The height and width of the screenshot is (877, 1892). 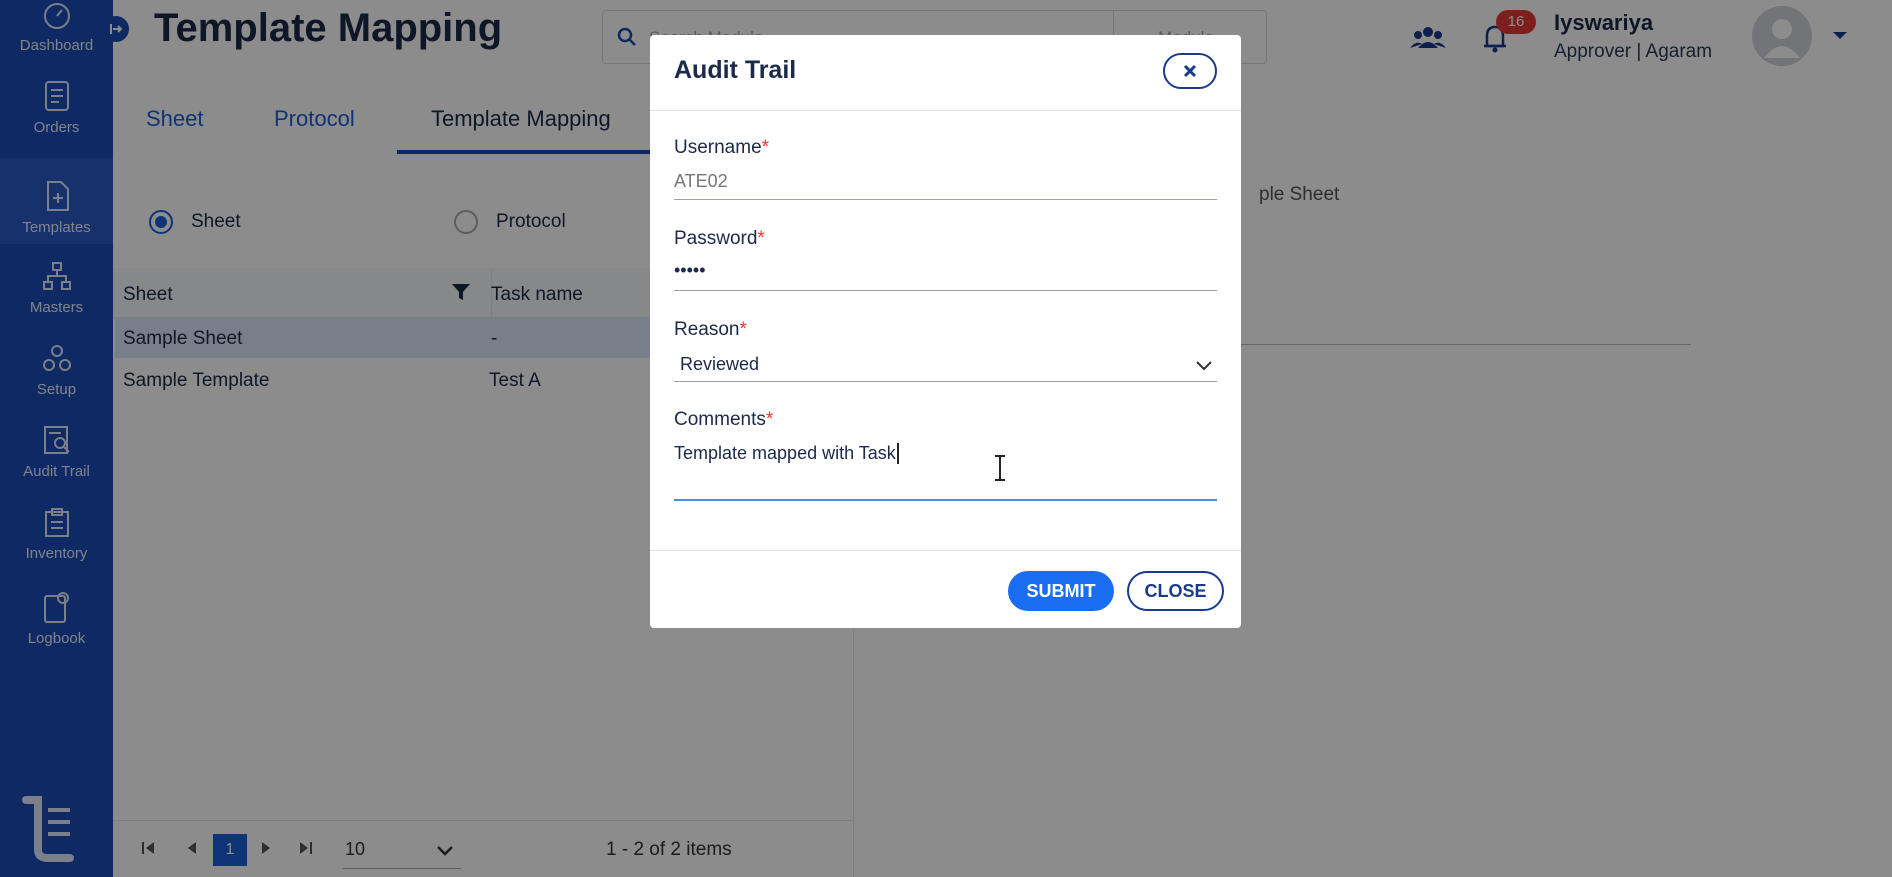 What do you see at coordinates (1000, 470) in the screenshot?
I see `text-cursor-icon` at bounding box center [1000, 470].